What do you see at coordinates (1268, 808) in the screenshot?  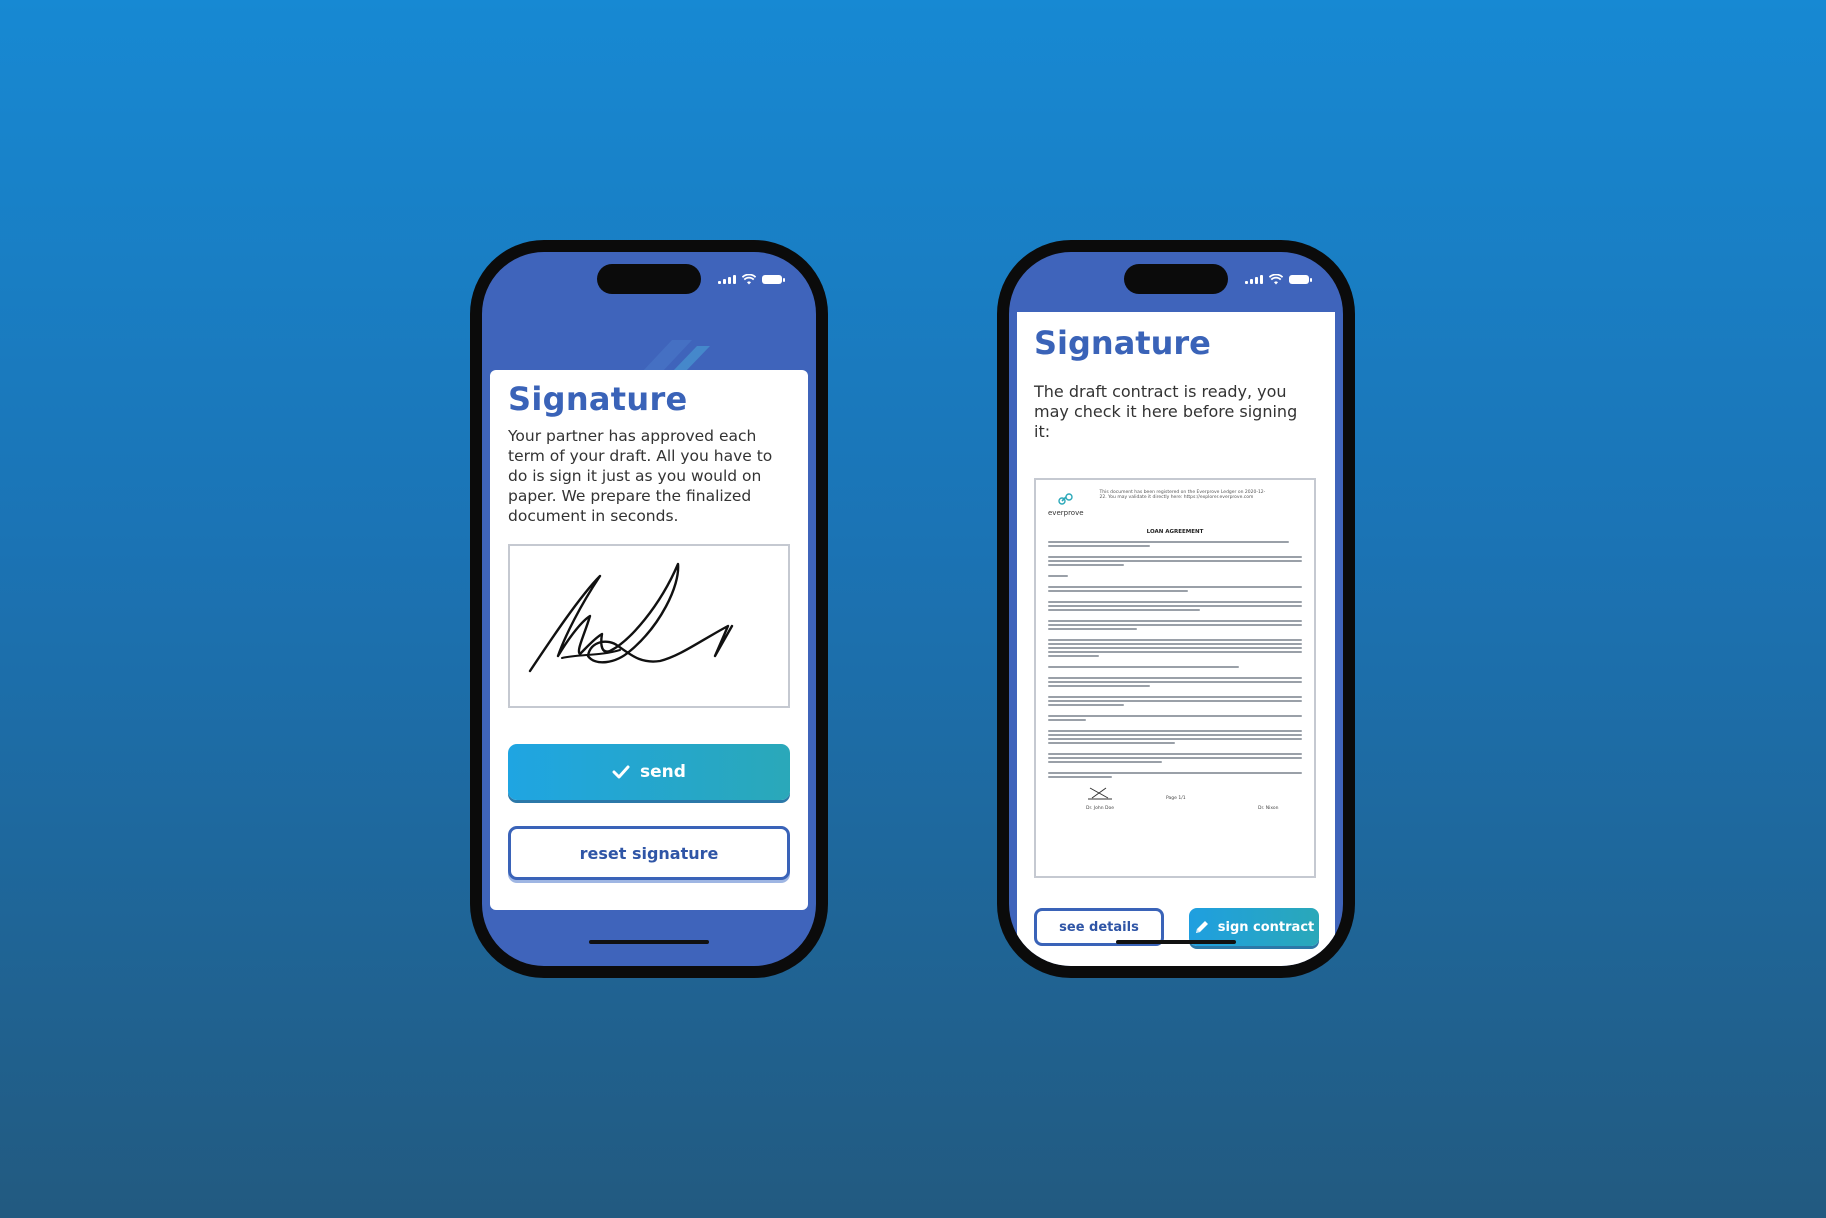 I see `signer-right-name: Dr. Nixon` at bounding box center [1268, 808].